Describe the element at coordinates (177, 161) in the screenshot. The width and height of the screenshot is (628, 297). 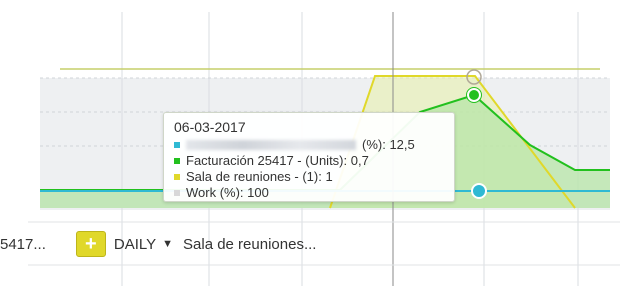
I see `green-legend-swatch` at that location.